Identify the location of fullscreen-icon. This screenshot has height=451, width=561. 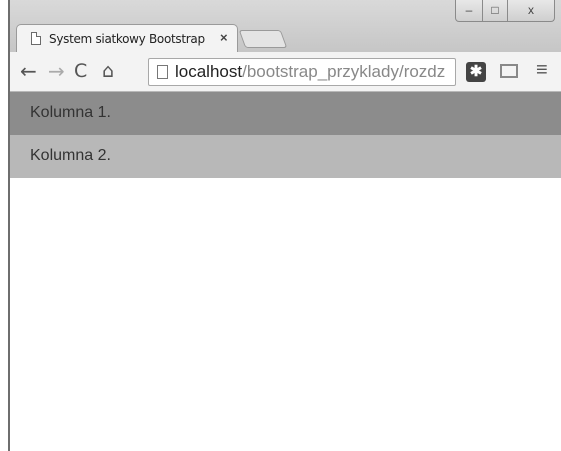
(509, 71).